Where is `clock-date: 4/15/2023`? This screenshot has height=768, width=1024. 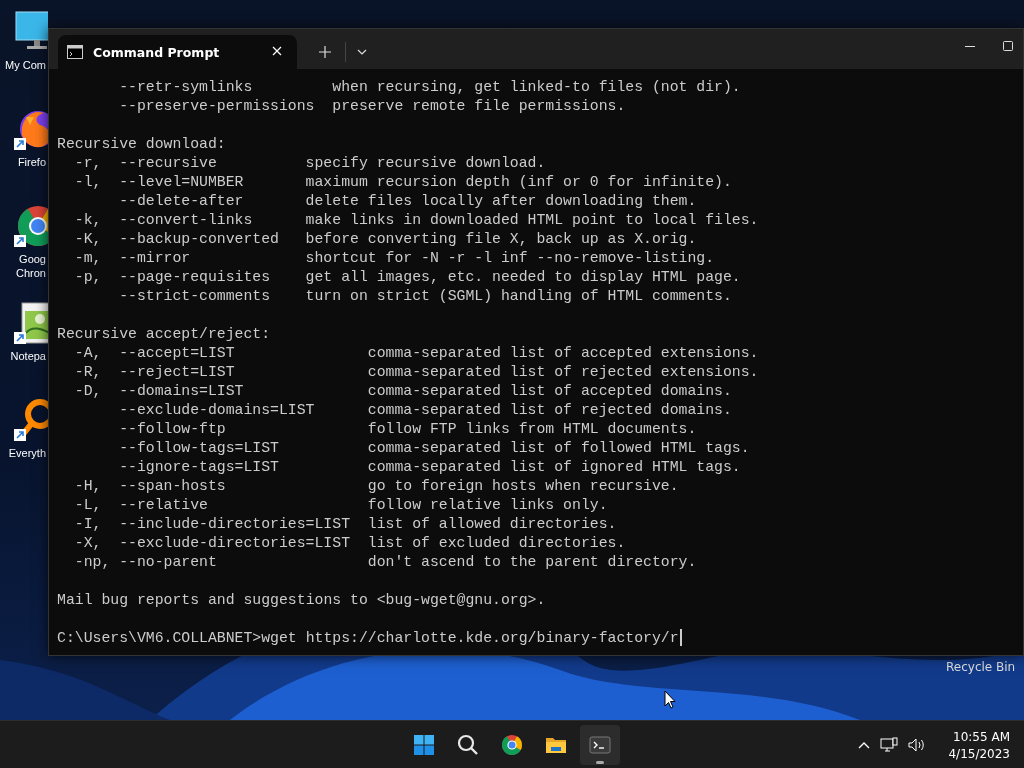 clock-date: 4/15/2023 is located at coordinates (979, 753).